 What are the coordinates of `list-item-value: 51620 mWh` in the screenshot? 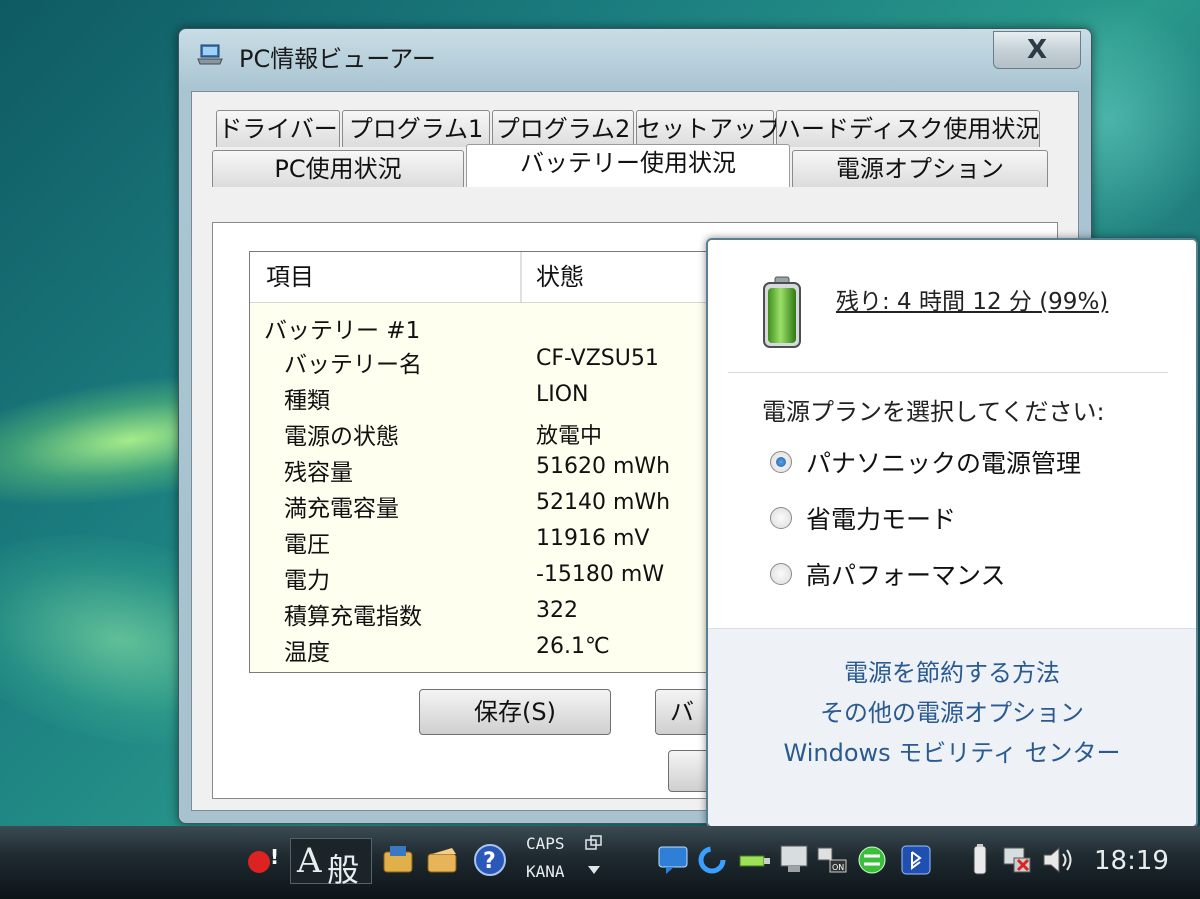 It's located at (603, 466).